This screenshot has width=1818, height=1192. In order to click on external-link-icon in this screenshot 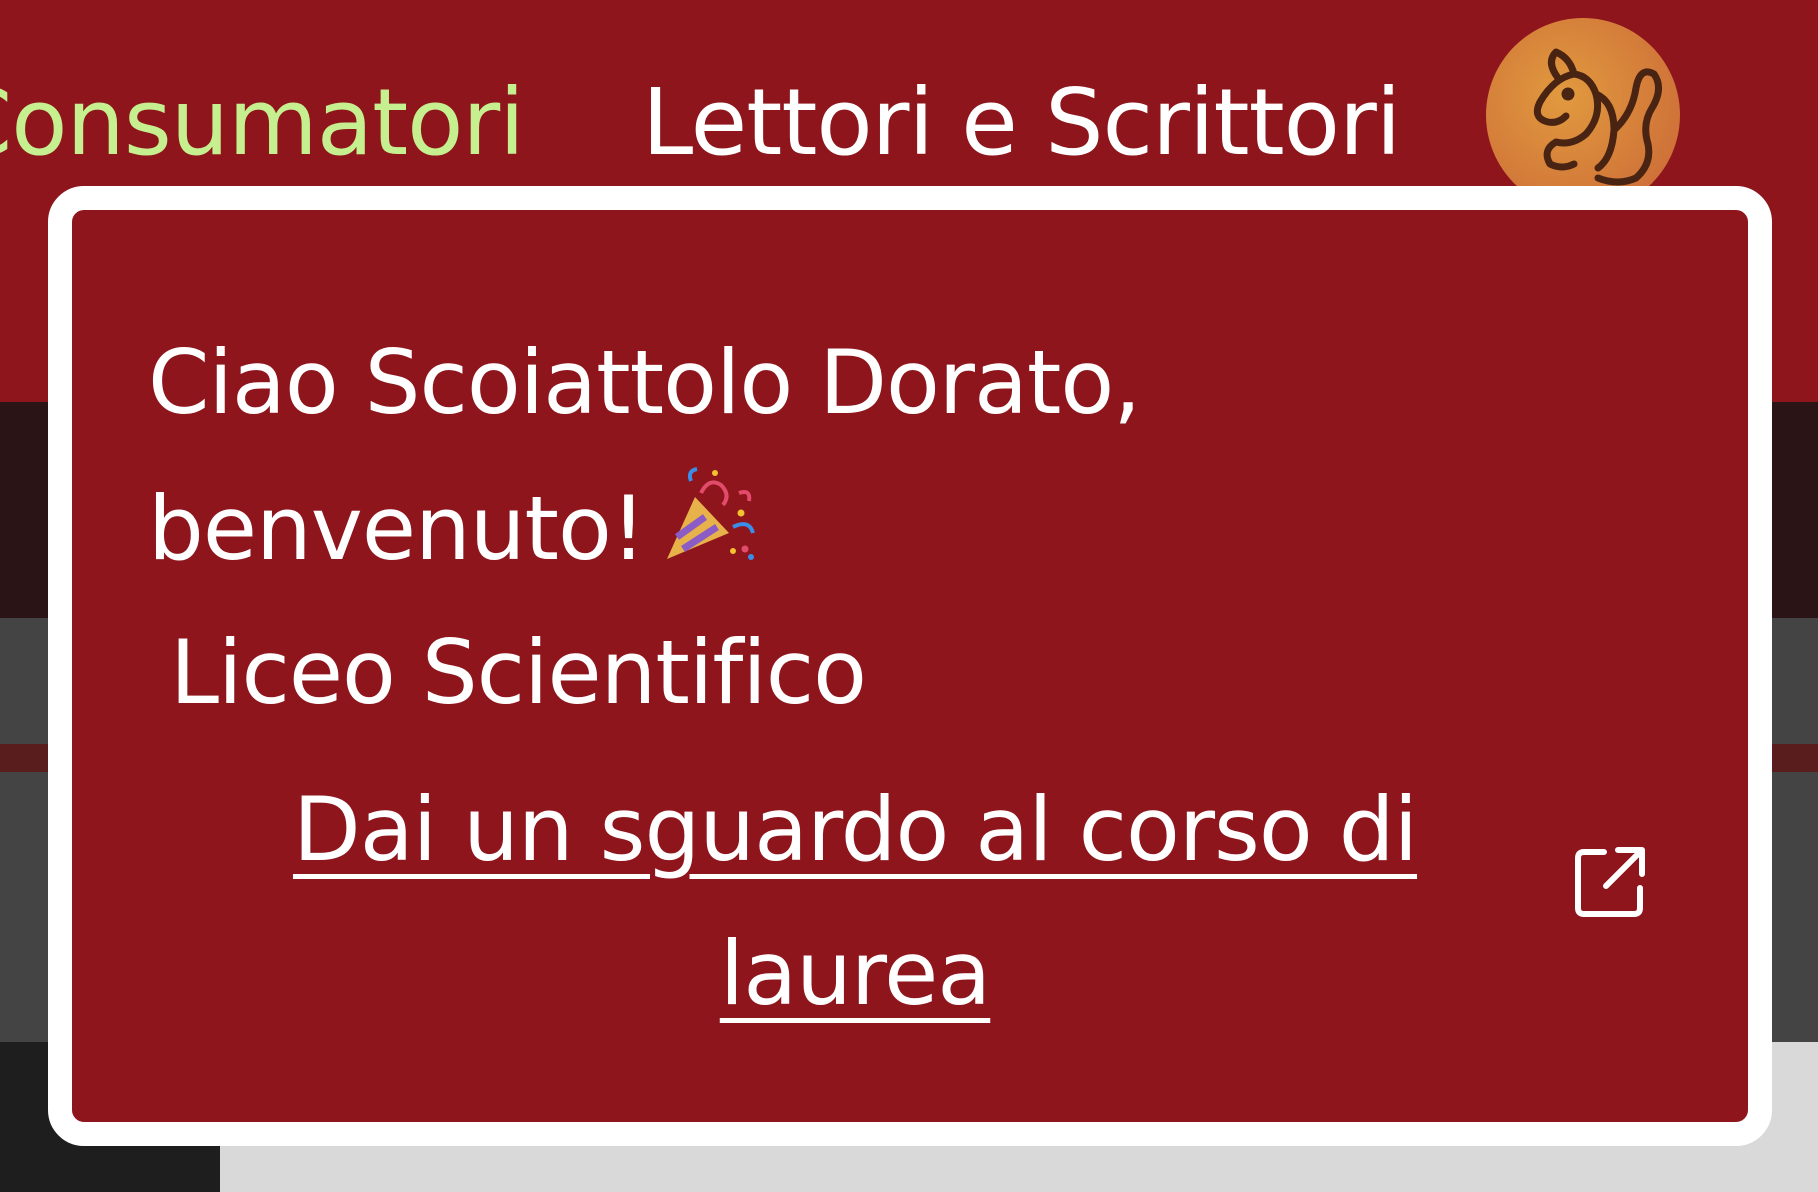, I will do `click(1610, 882)`.